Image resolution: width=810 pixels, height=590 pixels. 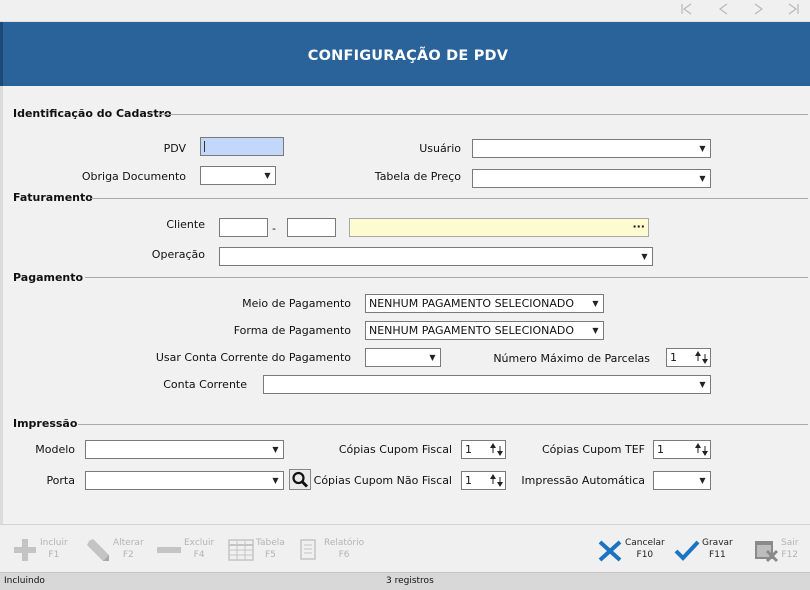 I want to click on cancelar-key: F10, so click(x=645, y=555).